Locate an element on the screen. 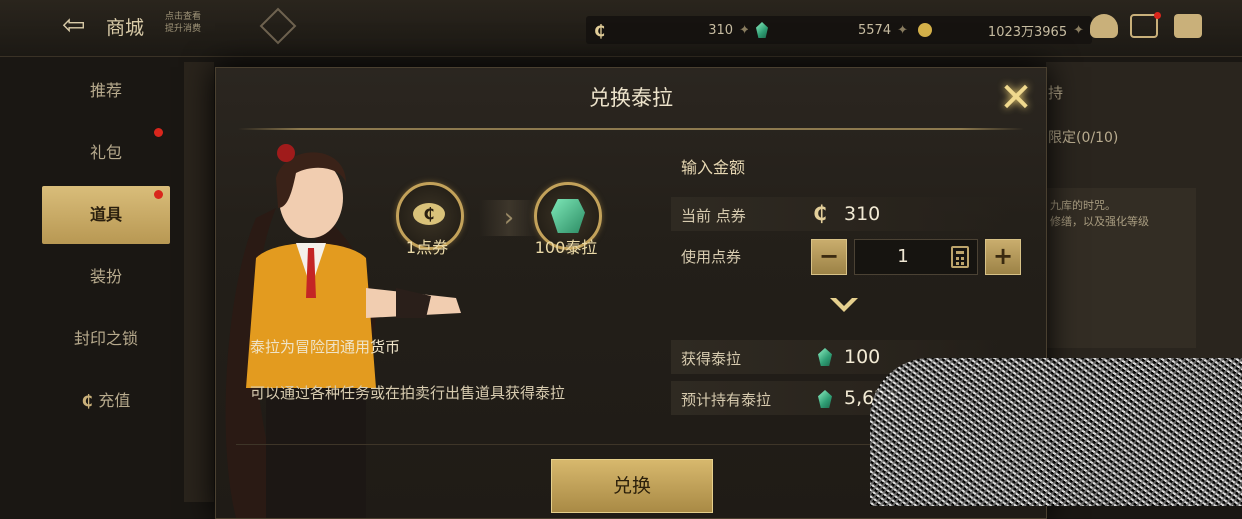 The image size is (1242, 519). mail-notification-dot is located at coordinates (1157, 15).